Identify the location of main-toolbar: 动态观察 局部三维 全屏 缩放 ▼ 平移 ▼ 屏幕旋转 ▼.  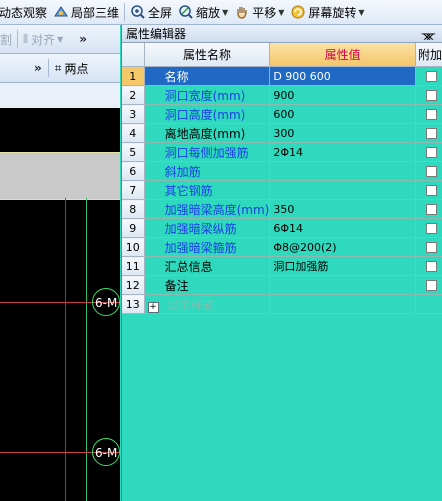
(221, 12).